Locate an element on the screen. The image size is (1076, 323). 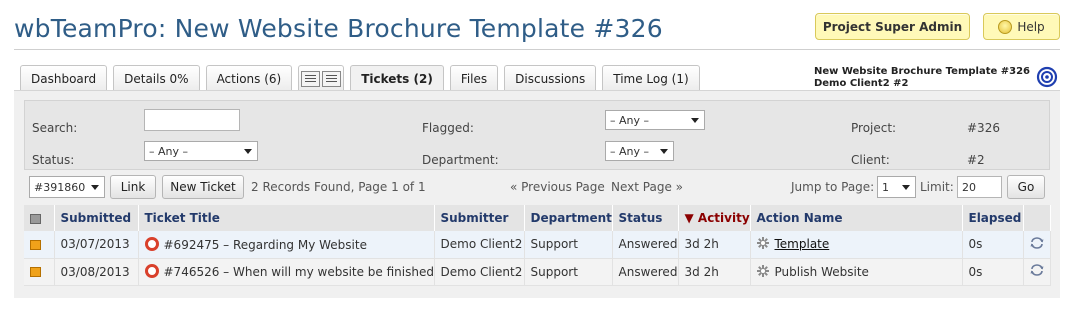
tab-details: Details 0% is located at coordinates (156, 78).